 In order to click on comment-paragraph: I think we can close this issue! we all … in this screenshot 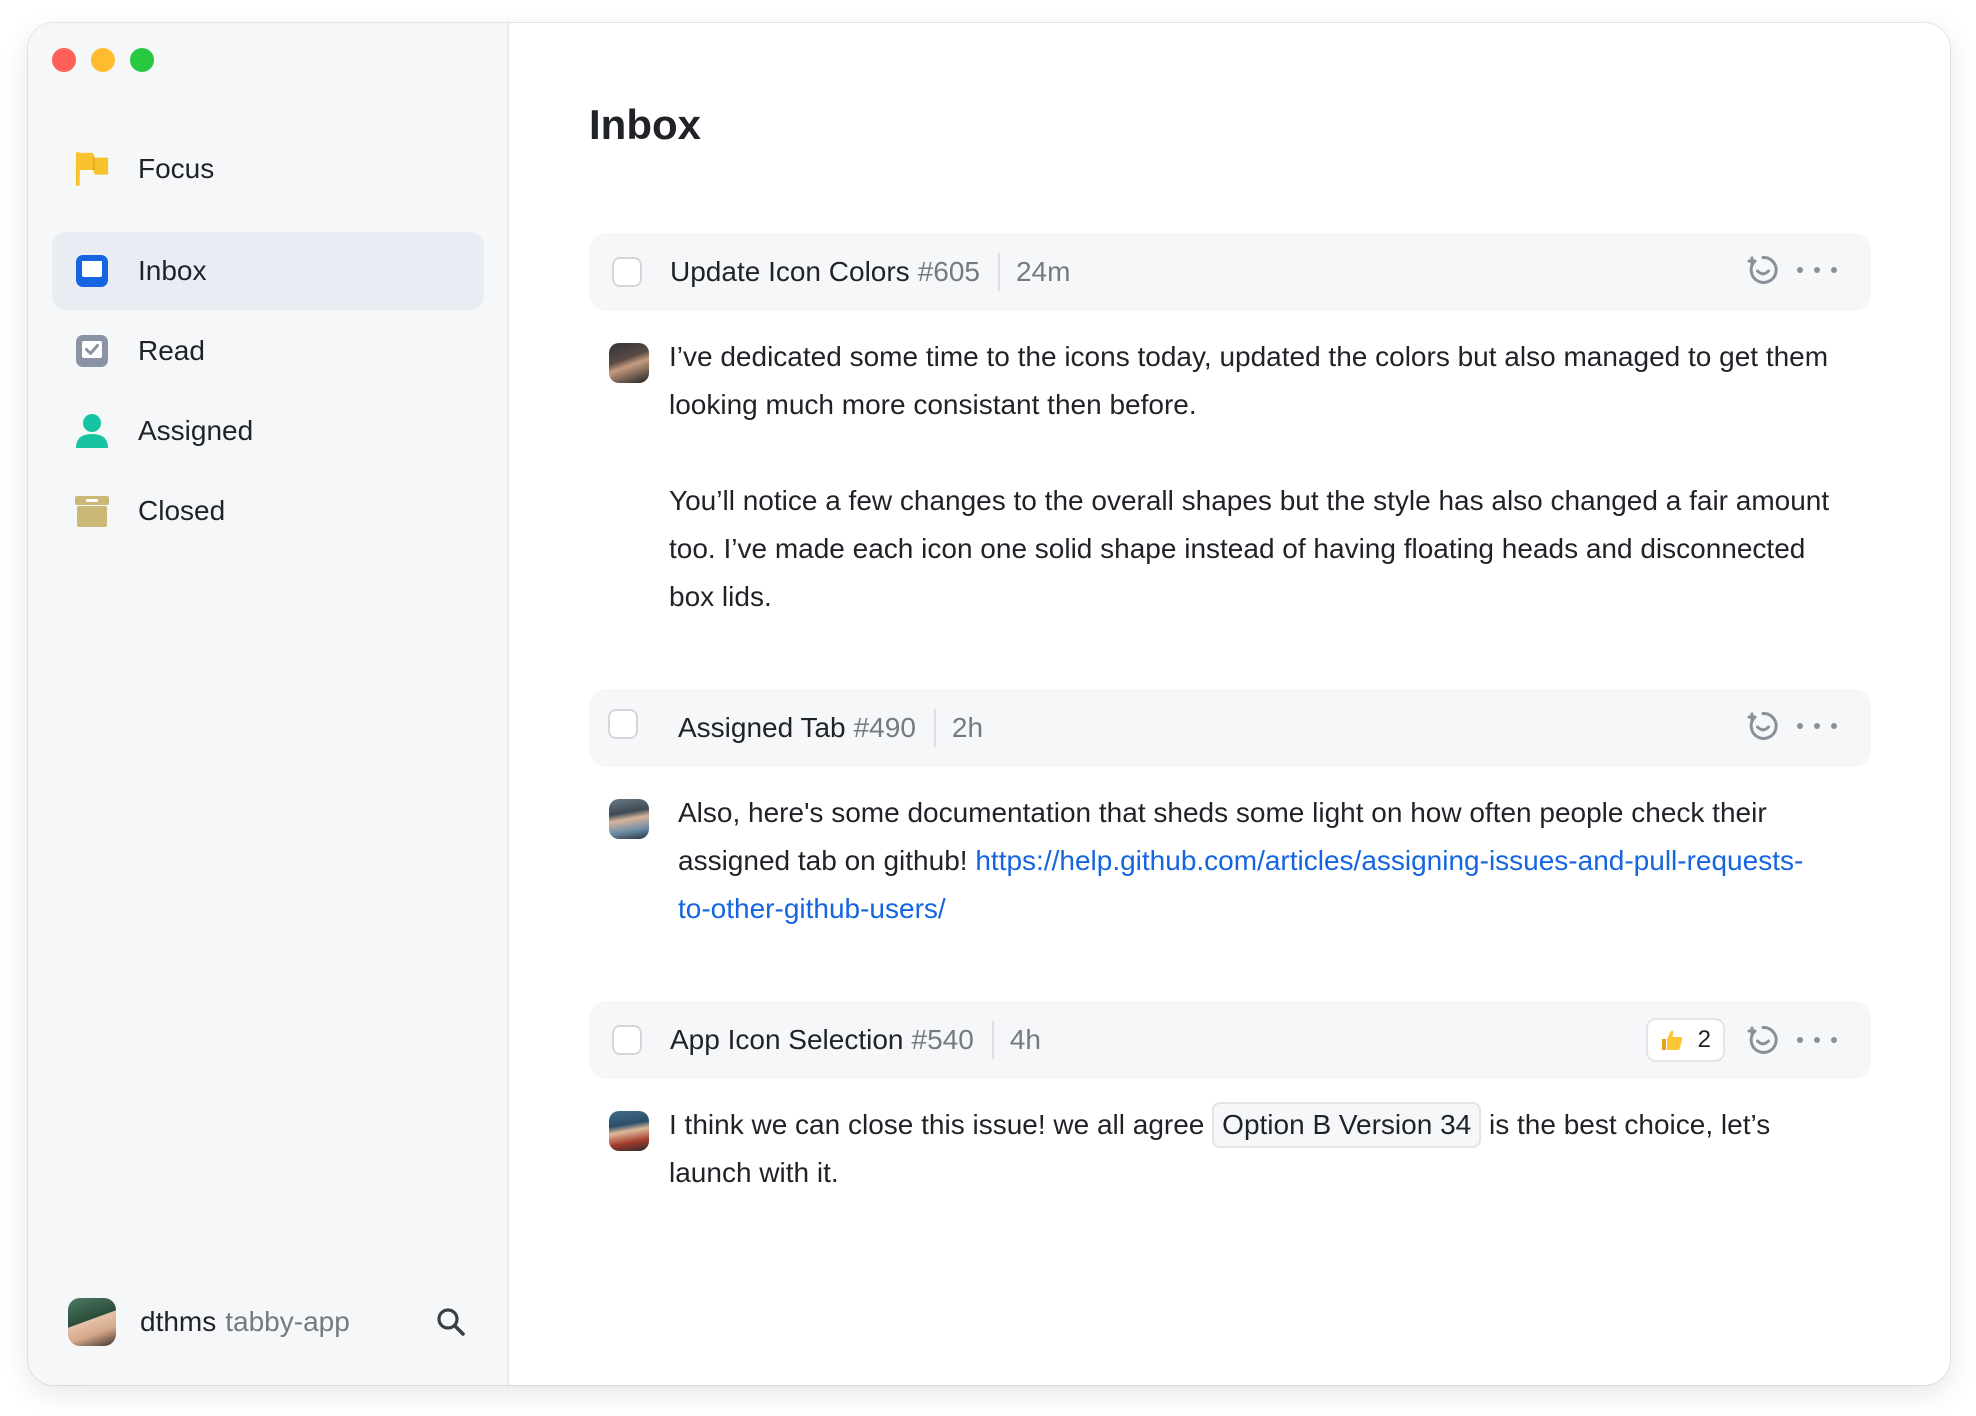, I will do `click(1250, 1149)`.